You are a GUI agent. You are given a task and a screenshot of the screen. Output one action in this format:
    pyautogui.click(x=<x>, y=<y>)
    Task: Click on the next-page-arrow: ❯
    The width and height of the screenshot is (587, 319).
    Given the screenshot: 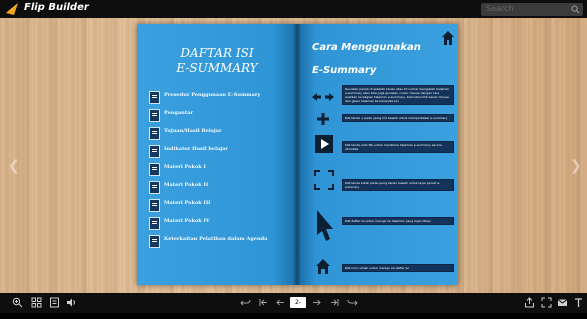 What is the action you would take?
    pyautogui.click(x=576, y=166)
    